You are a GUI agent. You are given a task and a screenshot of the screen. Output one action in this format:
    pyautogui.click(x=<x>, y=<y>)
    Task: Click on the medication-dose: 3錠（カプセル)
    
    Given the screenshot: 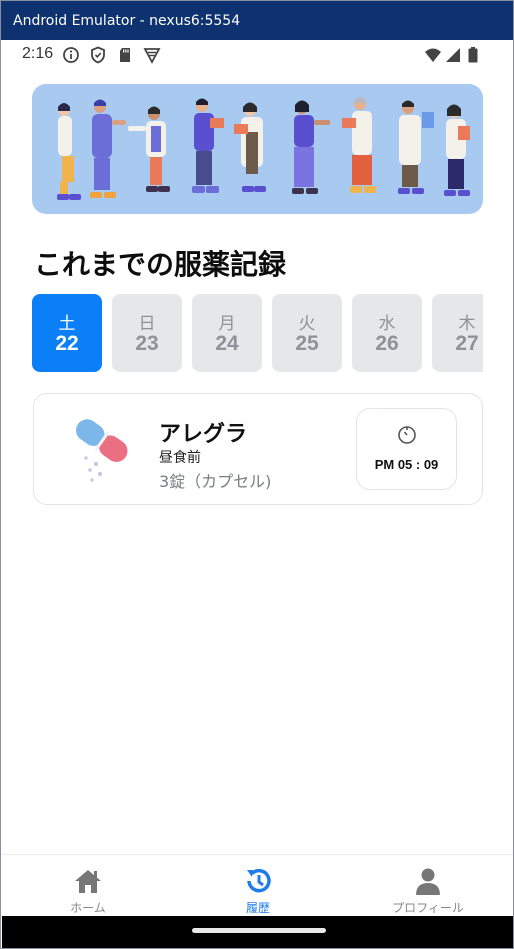 What is the action you would take?
    pyautogui.click(x=215, y=481)
    